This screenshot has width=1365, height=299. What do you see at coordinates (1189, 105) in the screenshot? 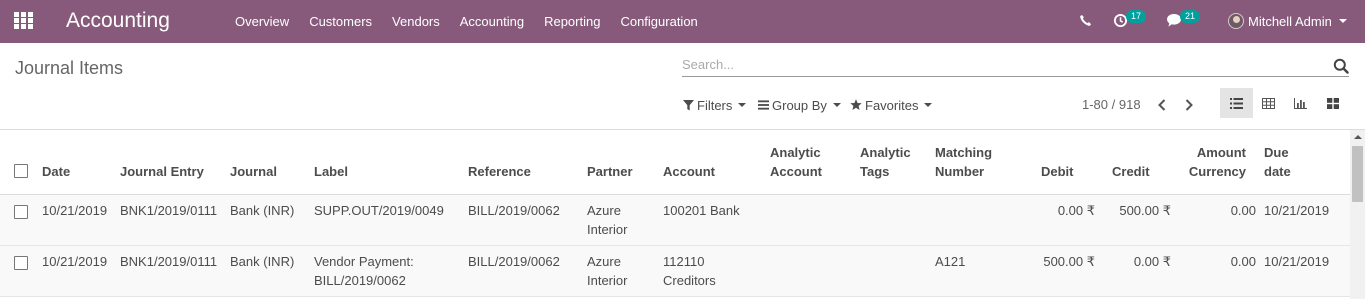
I see `pager-next-button` at bounding box center [1189, 105].